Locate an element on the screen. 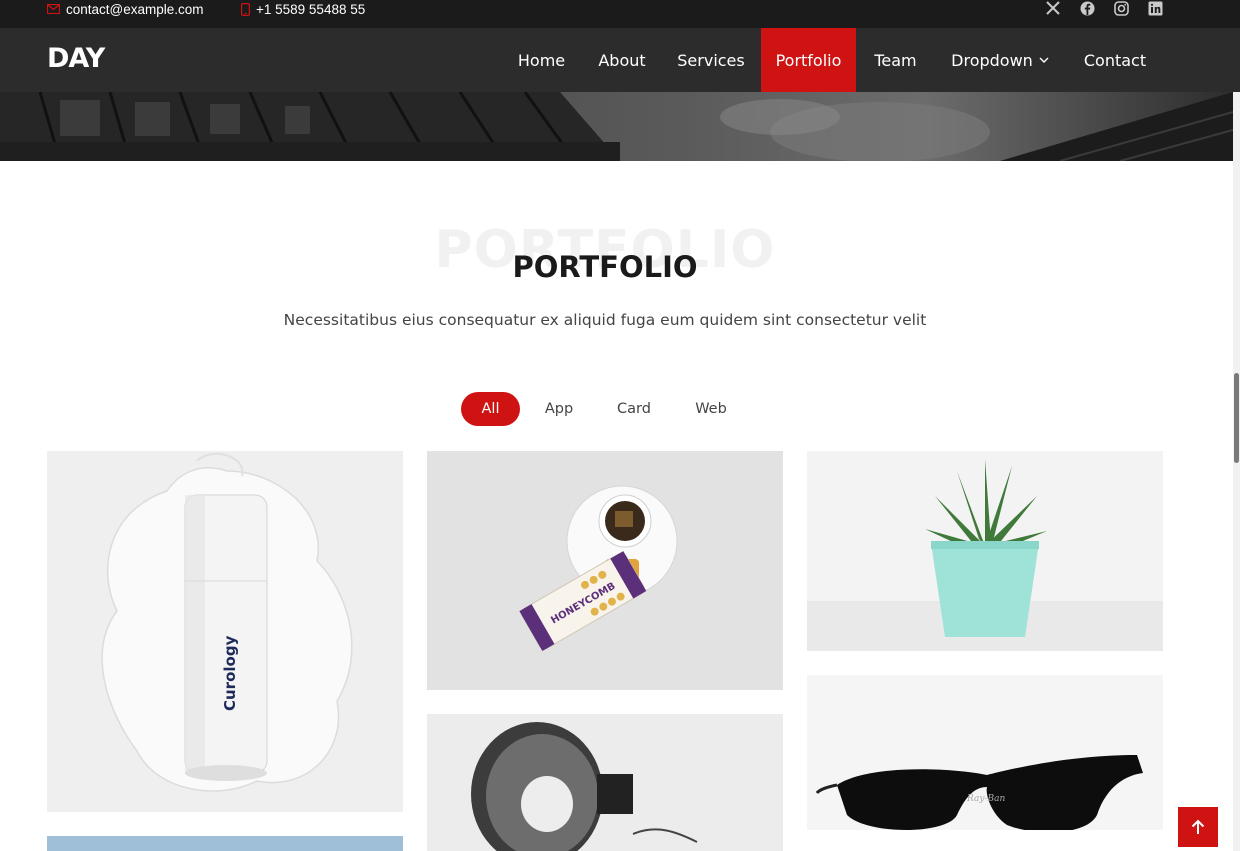  email-contact: contact@example.com is located at coordinates (125, 9).